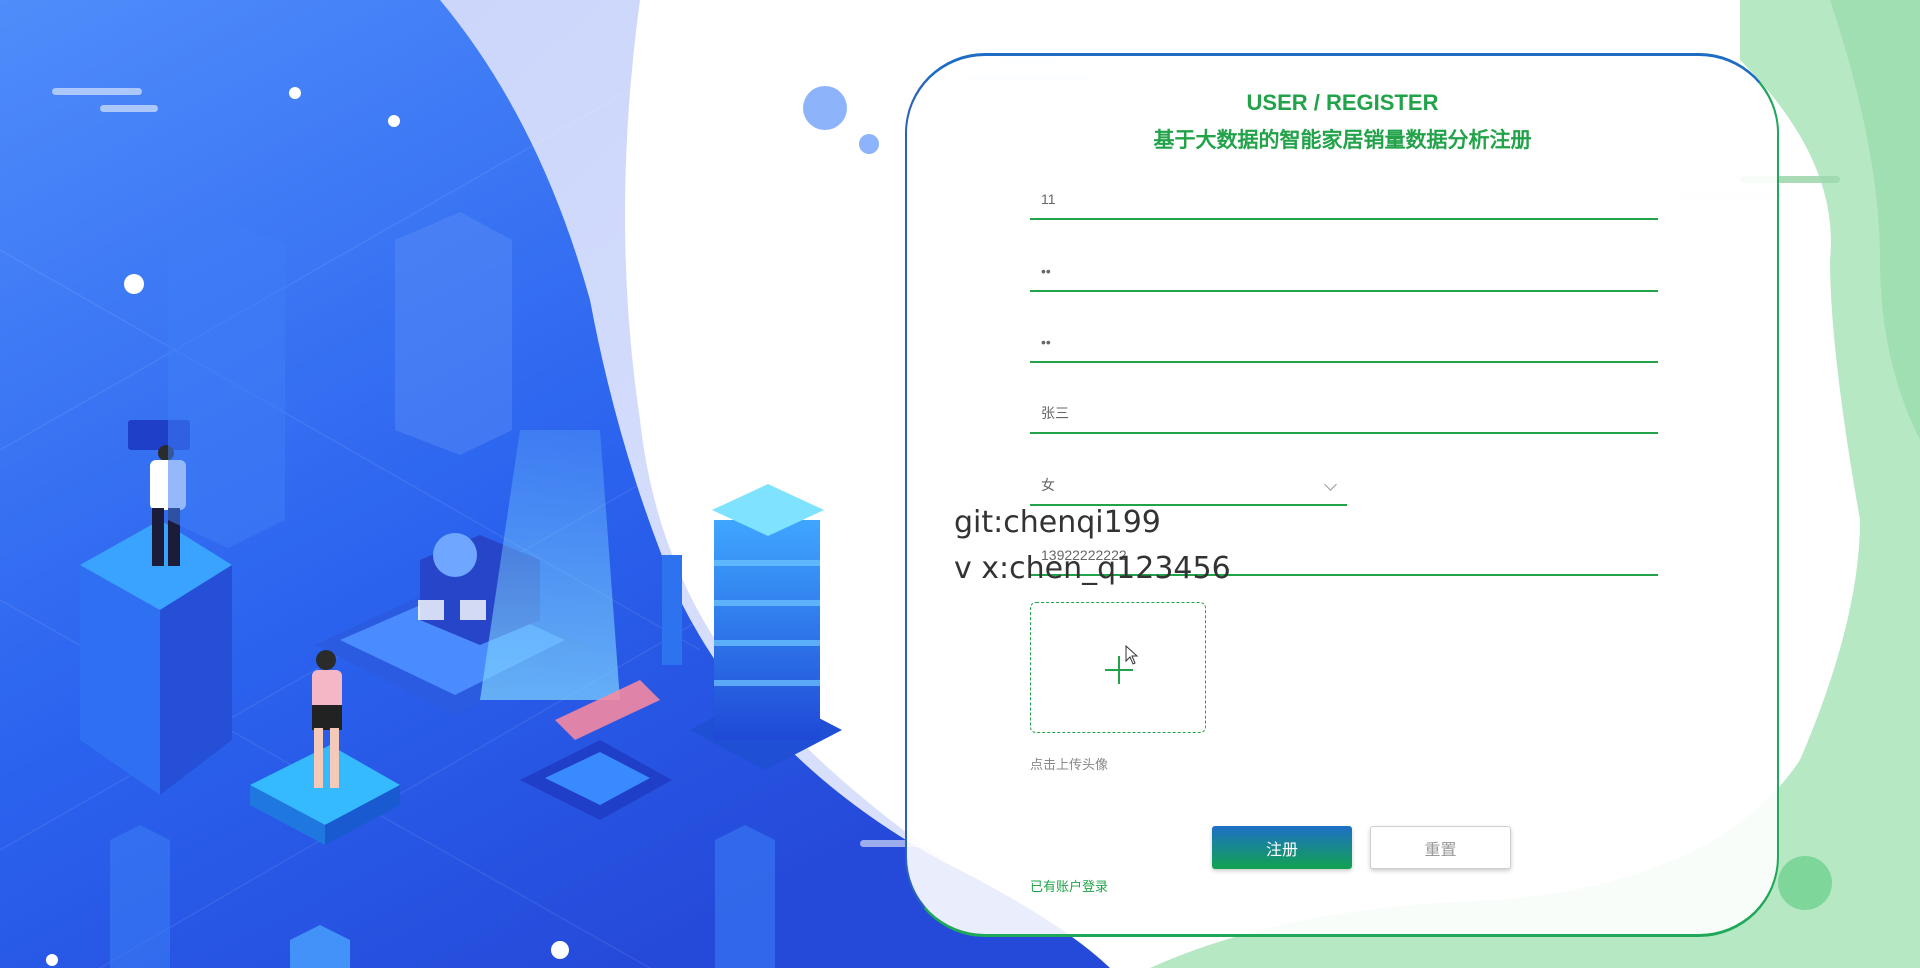 This screenshot has width=1920, height=968. Describe the element at coordinates (1057, 522) in the screenshot. I see `watermark-git: git:chenqi199` at that location.